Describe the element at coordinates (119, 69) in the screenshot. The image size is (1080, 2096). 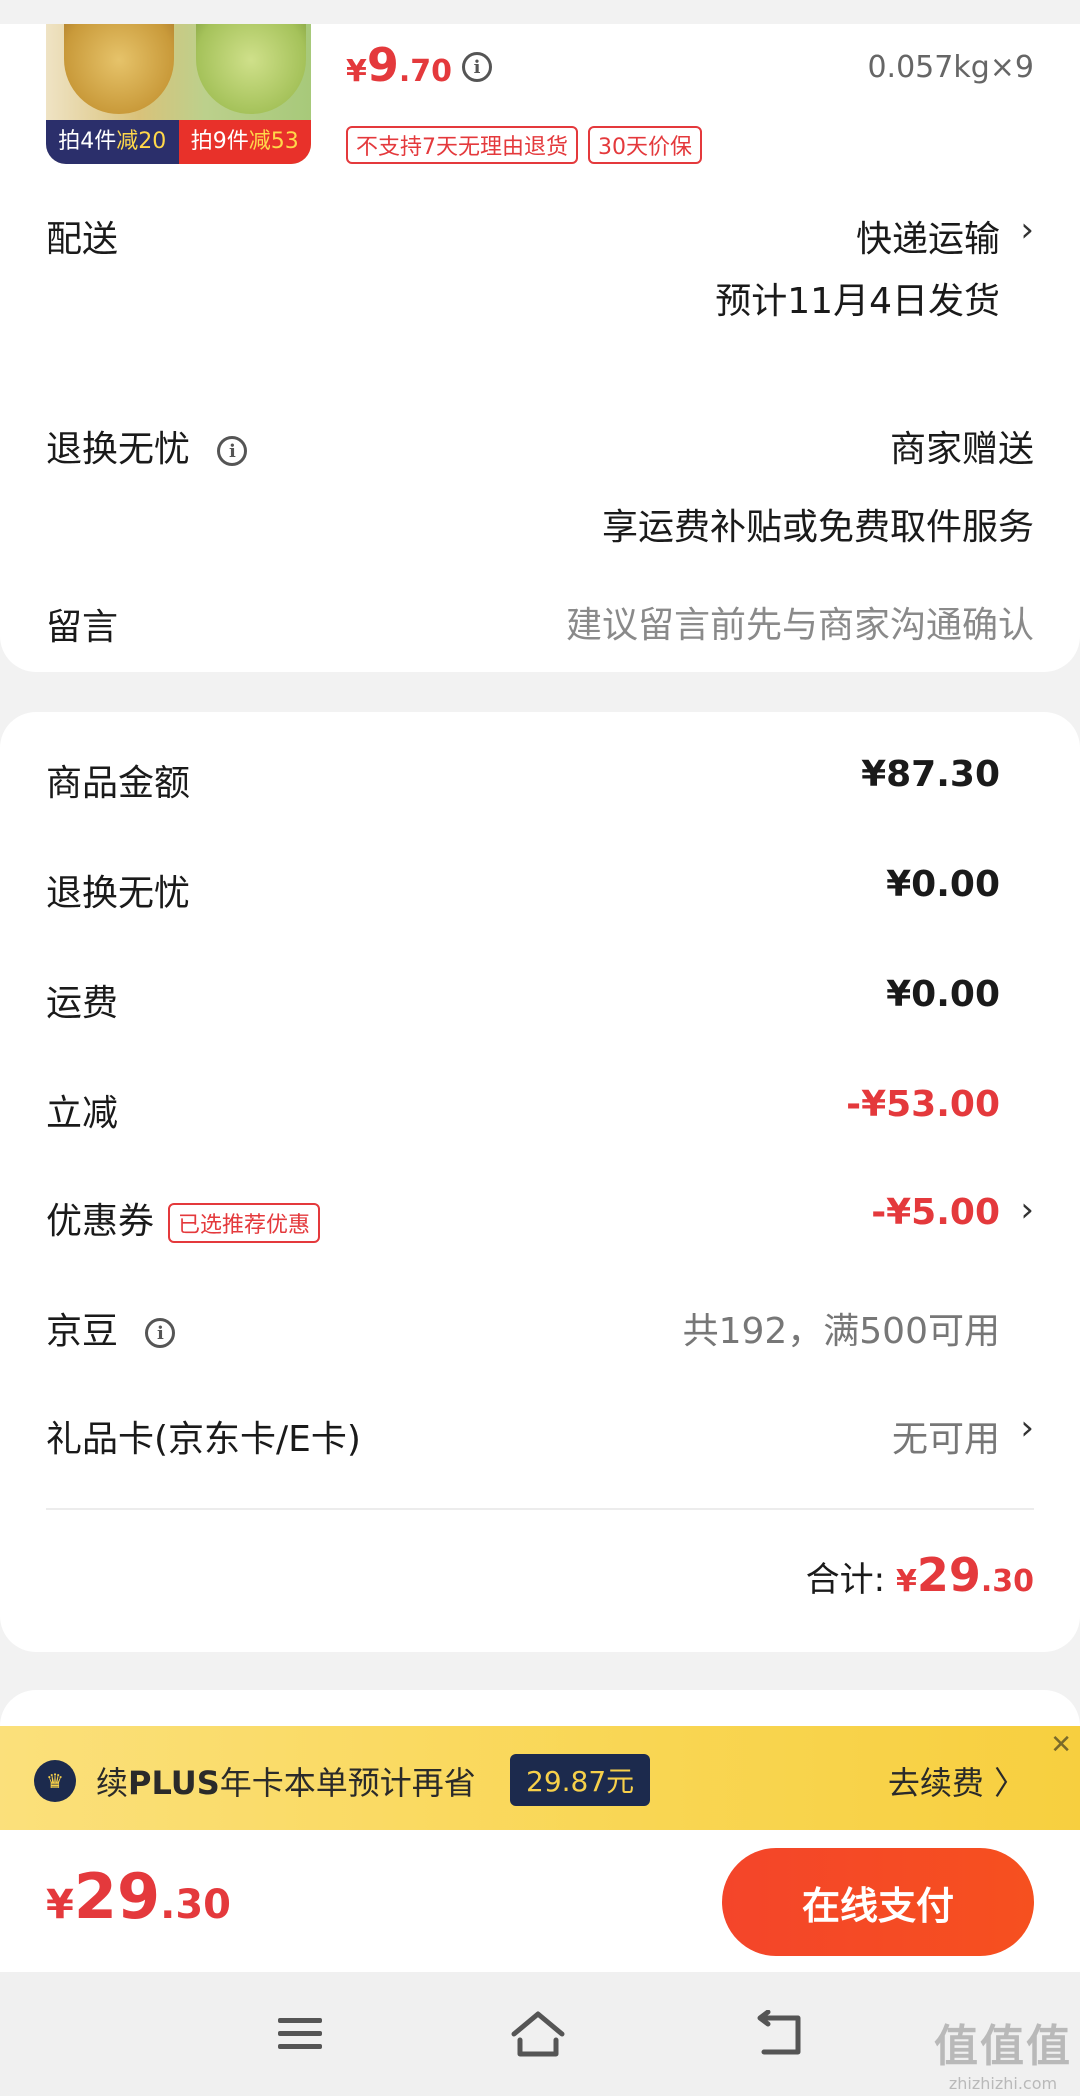
I see `product-image-left` at that location.